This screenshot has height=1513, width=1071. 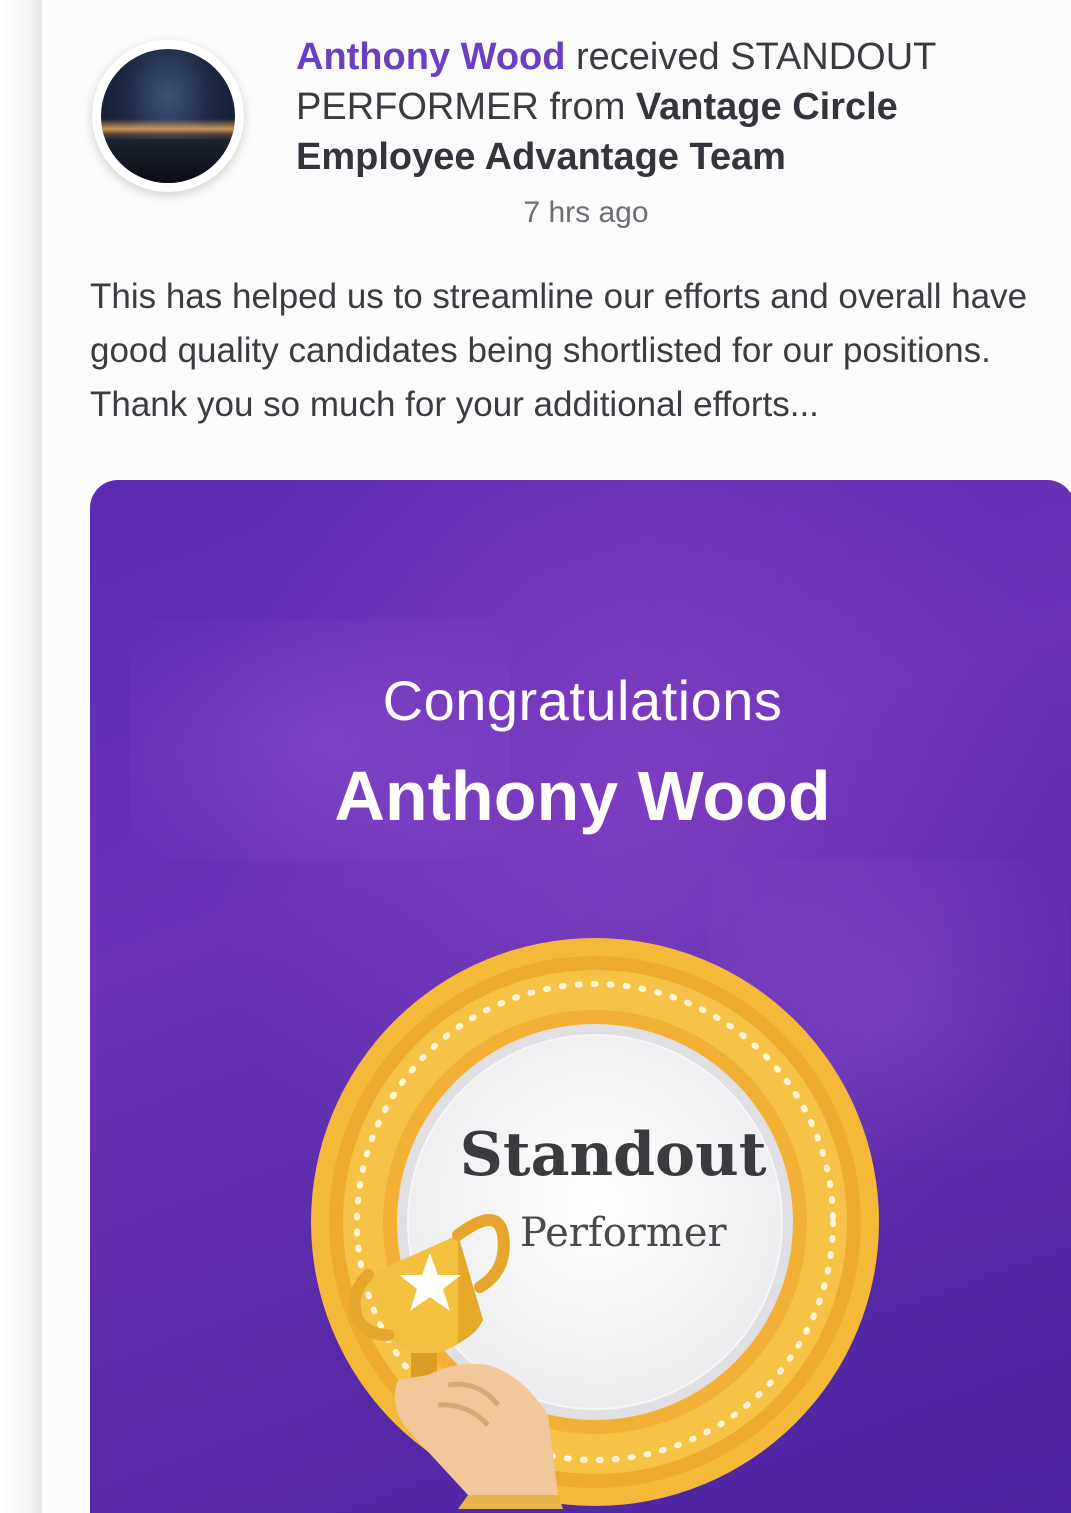 What do you see at coordinates (586, 212) in the screenshot?
I see `post-timestamp: 7 hrs ago` at bounding box center [586, 212].